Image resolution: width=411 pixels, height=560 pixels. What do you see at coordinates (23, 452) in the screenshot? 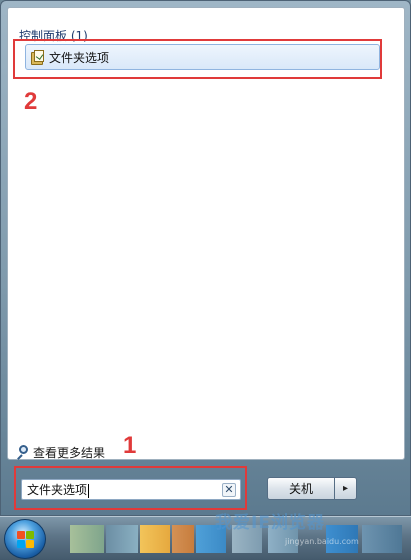
I see `search-icon` at bounding box center [23, 452].